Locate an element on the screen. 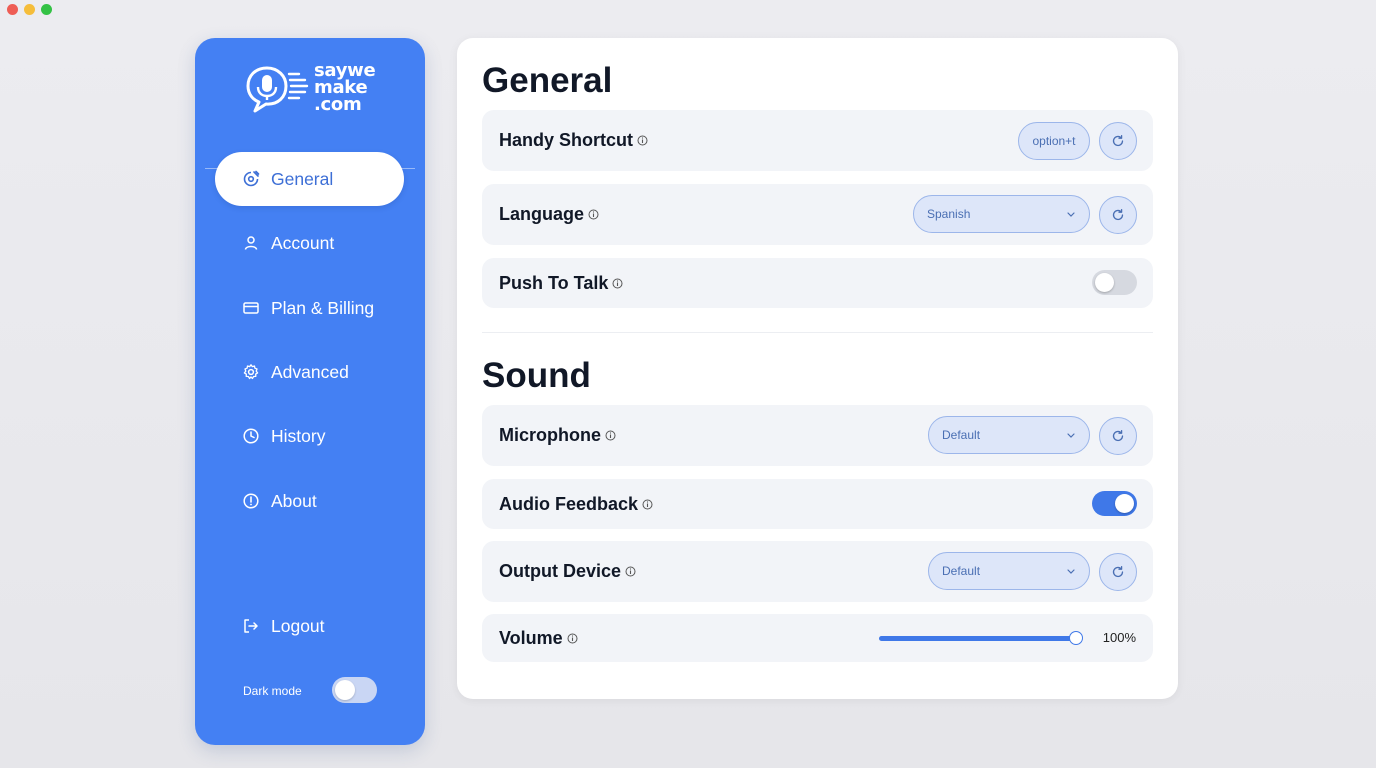 This screenshot has width=1376, height=768. gear-icon is located at coordinates (251, 372).